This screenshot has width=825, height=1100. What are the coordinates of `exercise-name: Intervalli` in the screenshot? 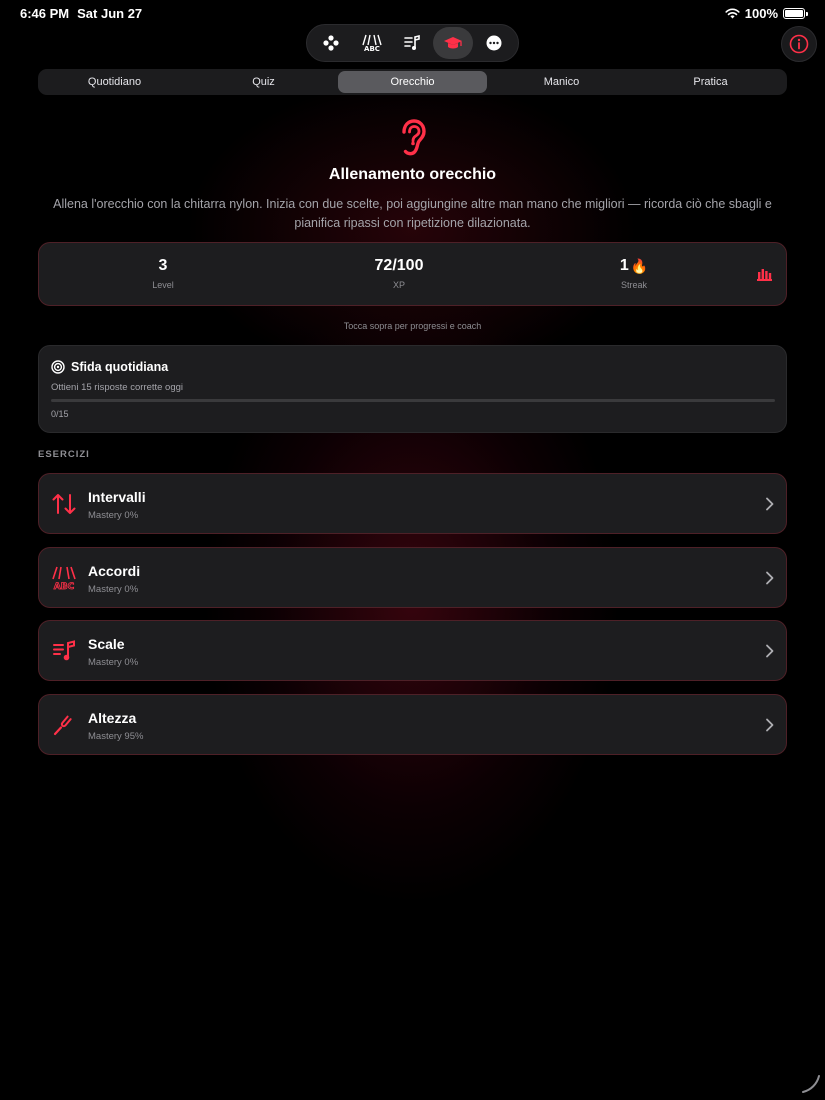 It's located at (117, 497).